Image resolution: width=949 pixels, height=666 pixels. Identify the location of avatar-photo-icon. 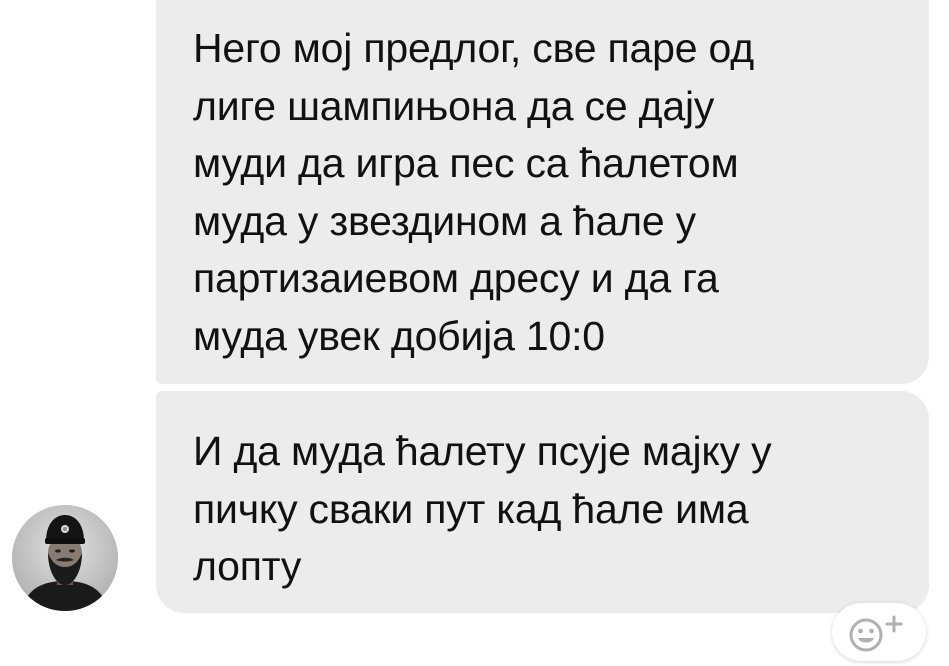
(65, 558).